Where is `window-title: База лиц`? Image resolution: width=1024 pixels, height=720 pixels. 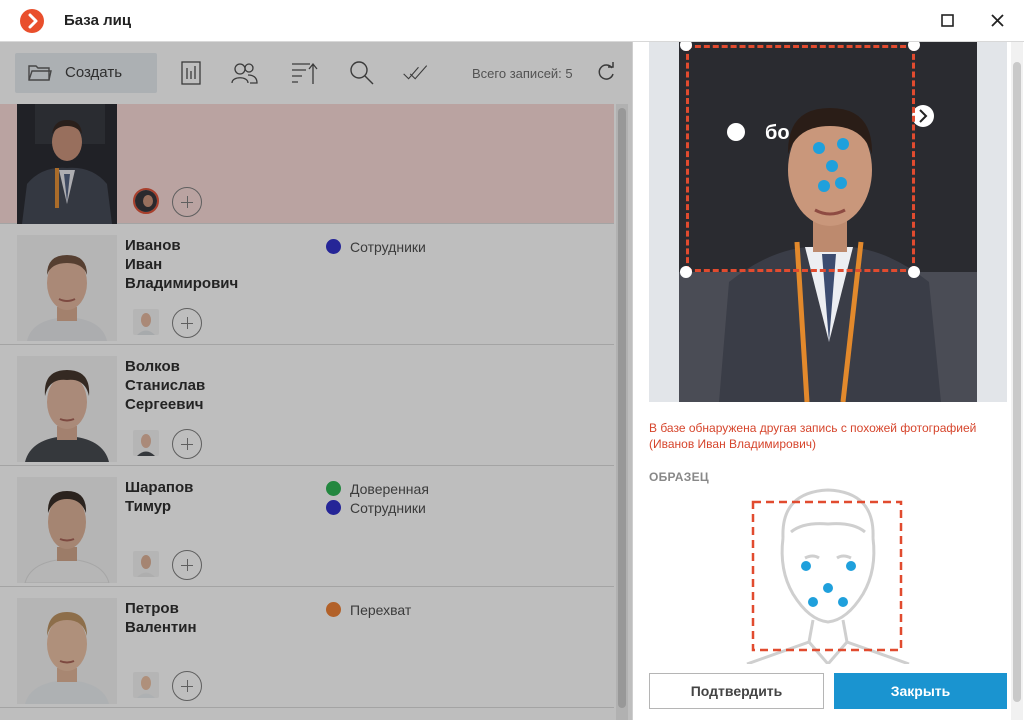 window-title: База лиц is located at coordinates (98, 20).